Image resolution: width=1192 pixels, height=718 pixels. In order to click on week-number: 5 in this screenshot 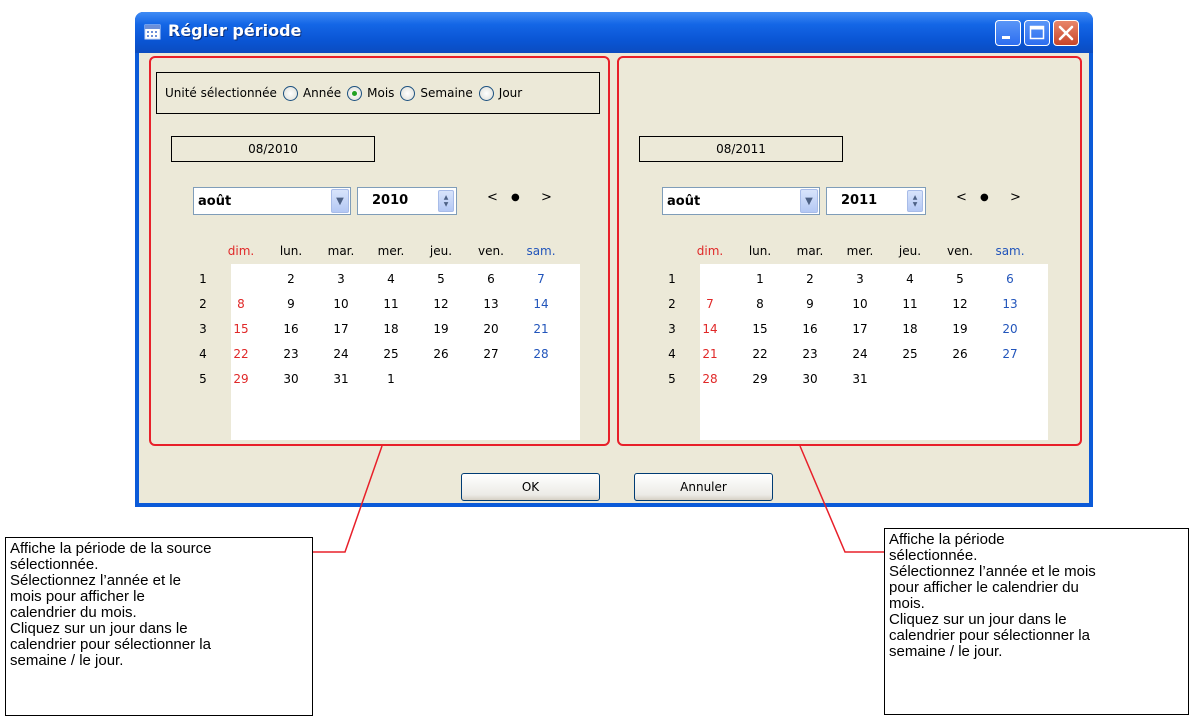, I will do `click(203, 378)`.